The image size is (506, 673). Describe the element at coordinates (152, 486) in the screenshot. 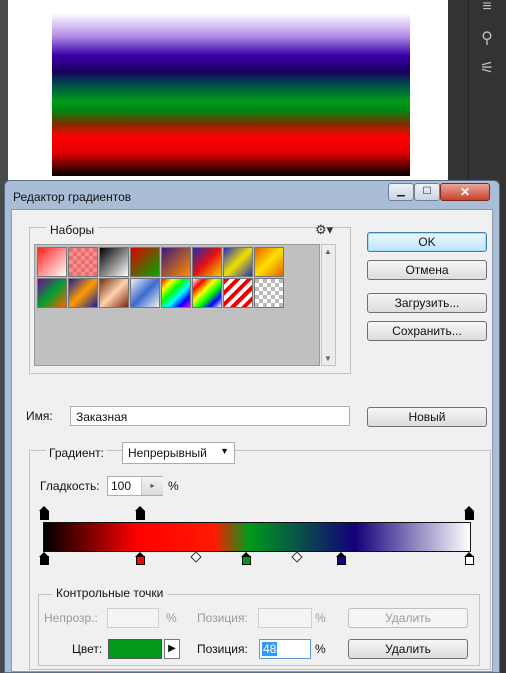

I see `smoothness-arrow-icon: ▸` at that location.